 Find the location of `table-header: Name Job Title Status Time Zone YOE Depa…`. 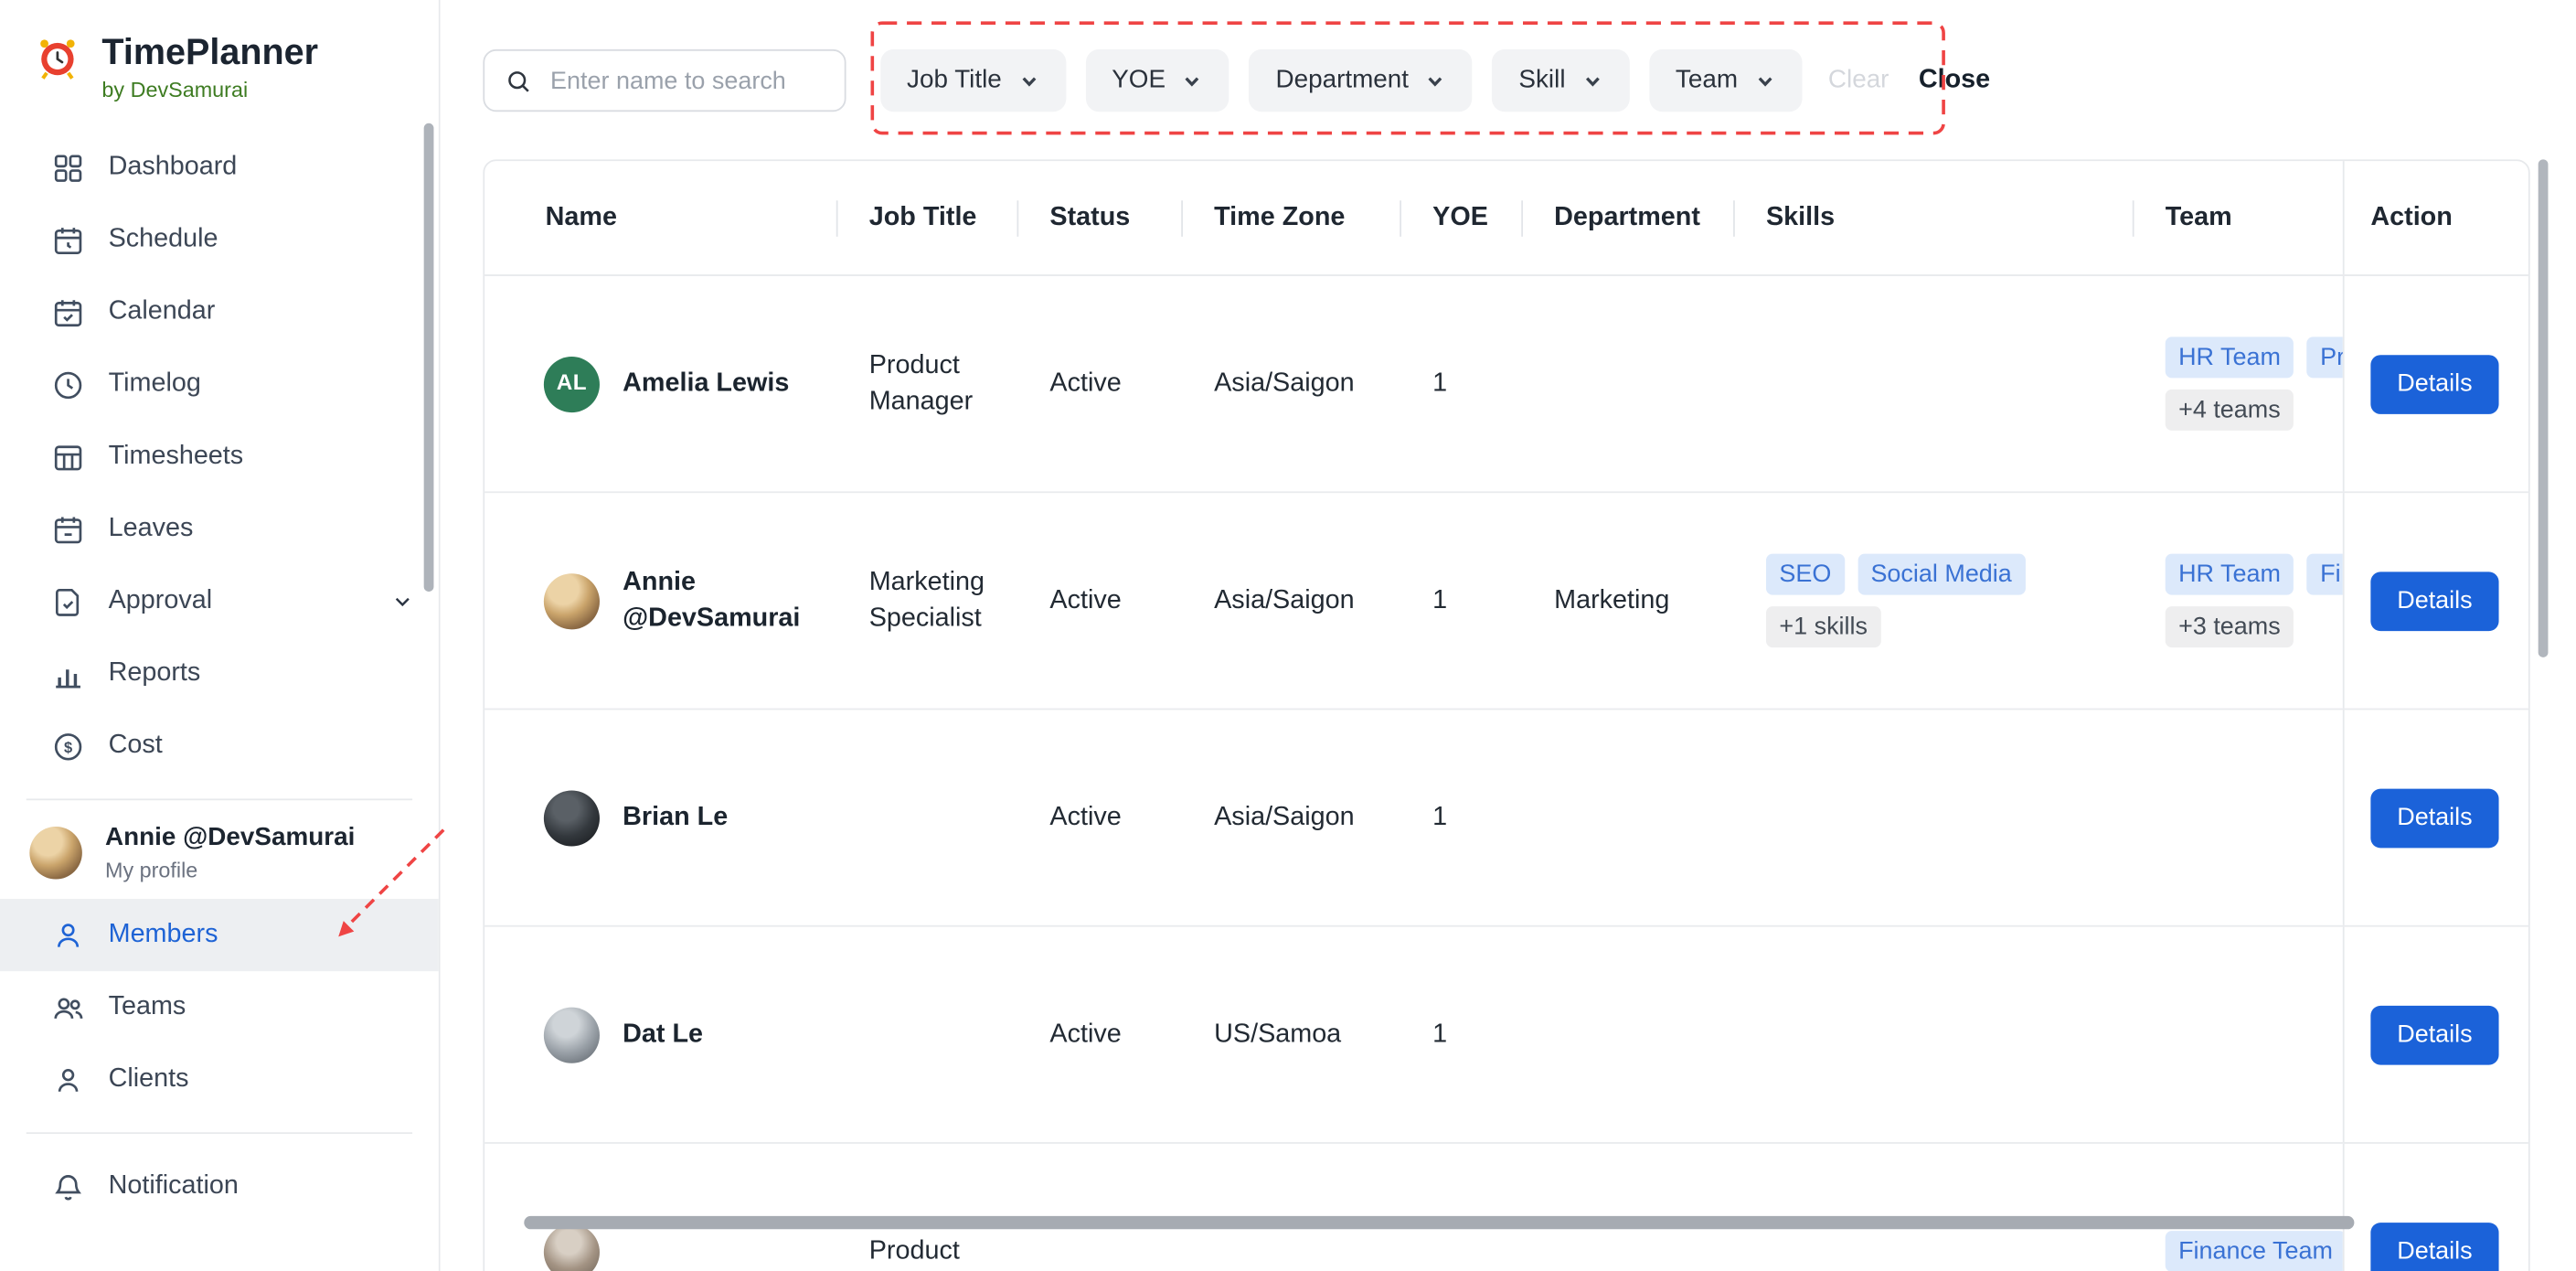

table-header: Name Job Title Status Time Zone YOE Depa… is located at coordinates (1506, 218).